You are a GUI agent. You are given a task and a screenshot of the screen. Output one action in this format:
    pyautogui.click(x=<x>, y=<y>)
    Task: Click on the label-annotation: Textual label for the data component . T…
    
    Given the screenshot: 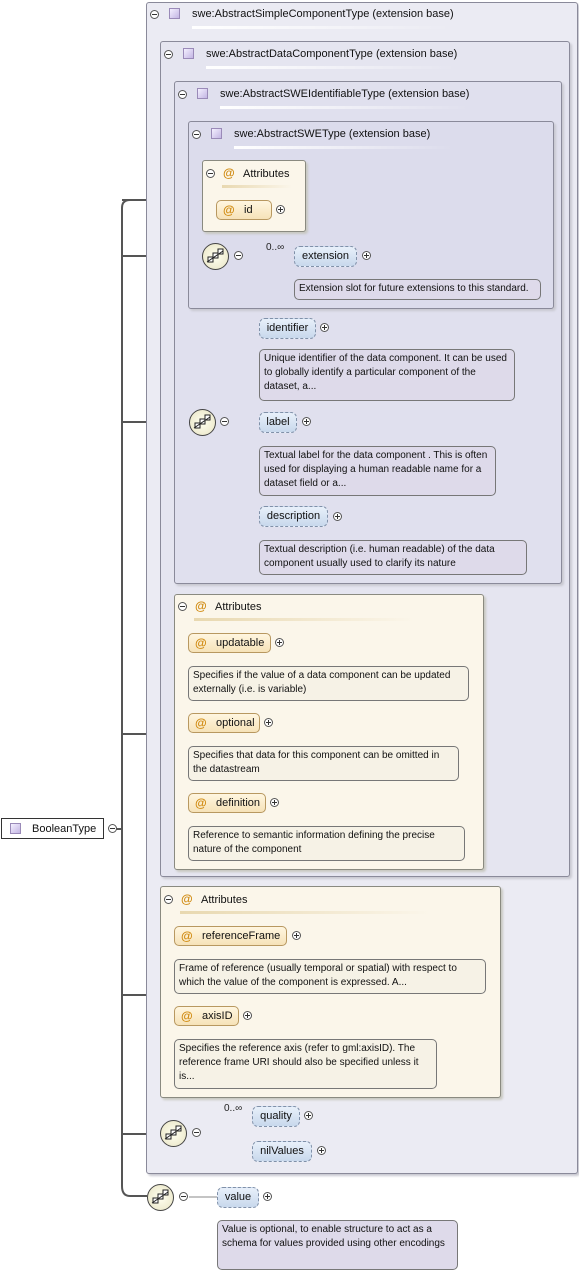 What is the action you would take?
    pyautogui.click(x=377, y=471)
    